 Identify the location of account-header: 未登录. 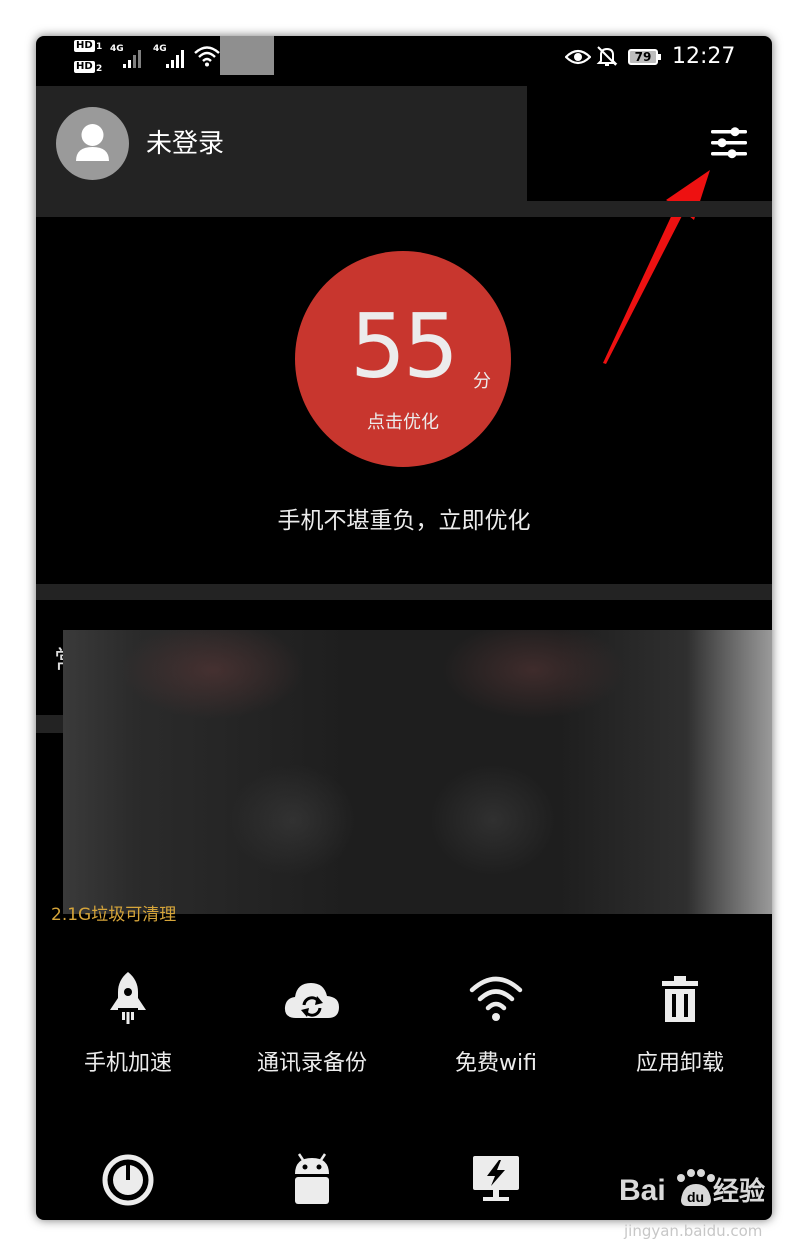
(281, 143).